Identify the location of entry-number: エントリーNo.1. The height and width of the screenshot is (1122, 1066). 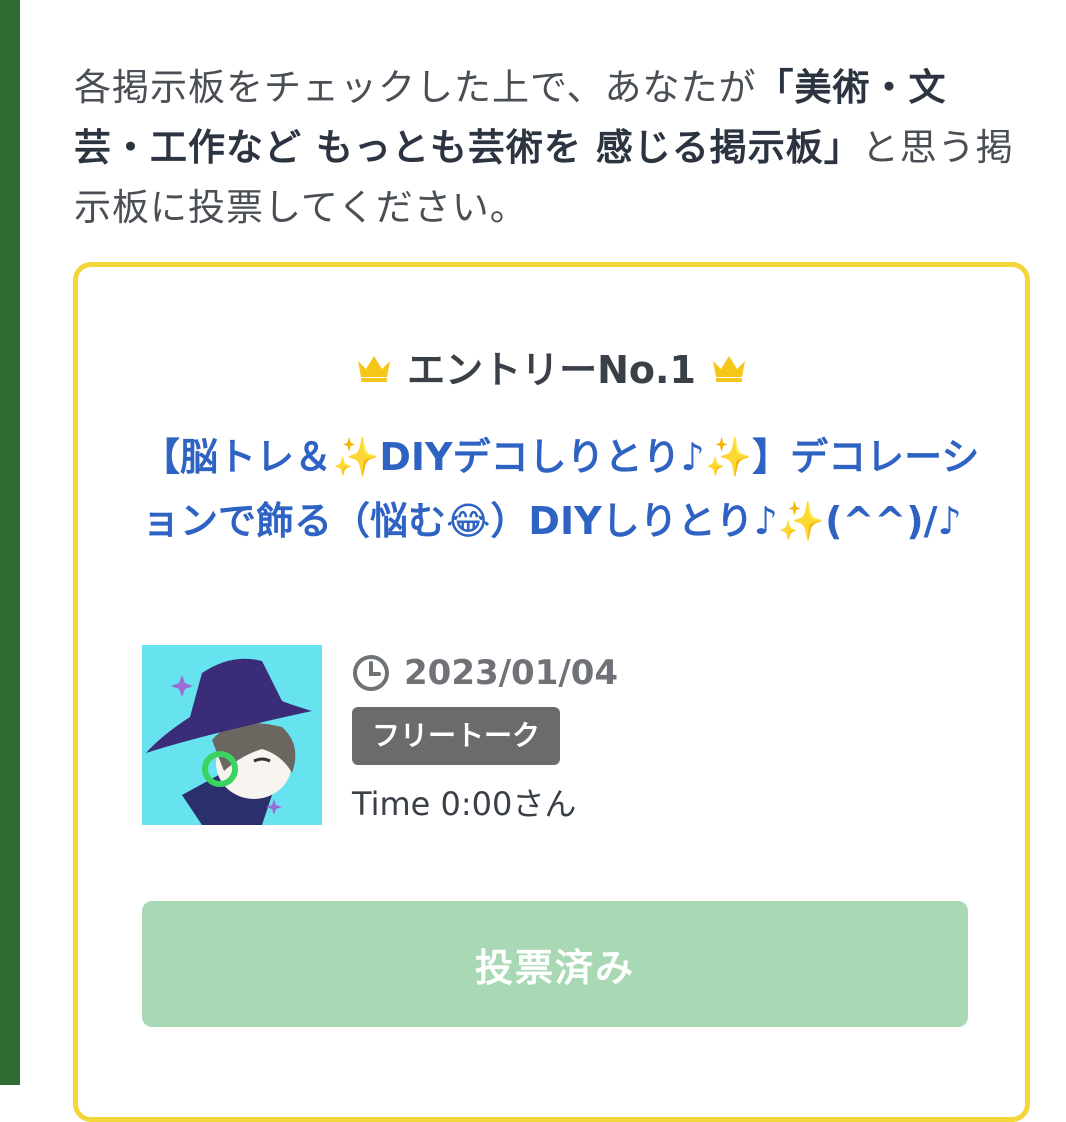
(551, 370).